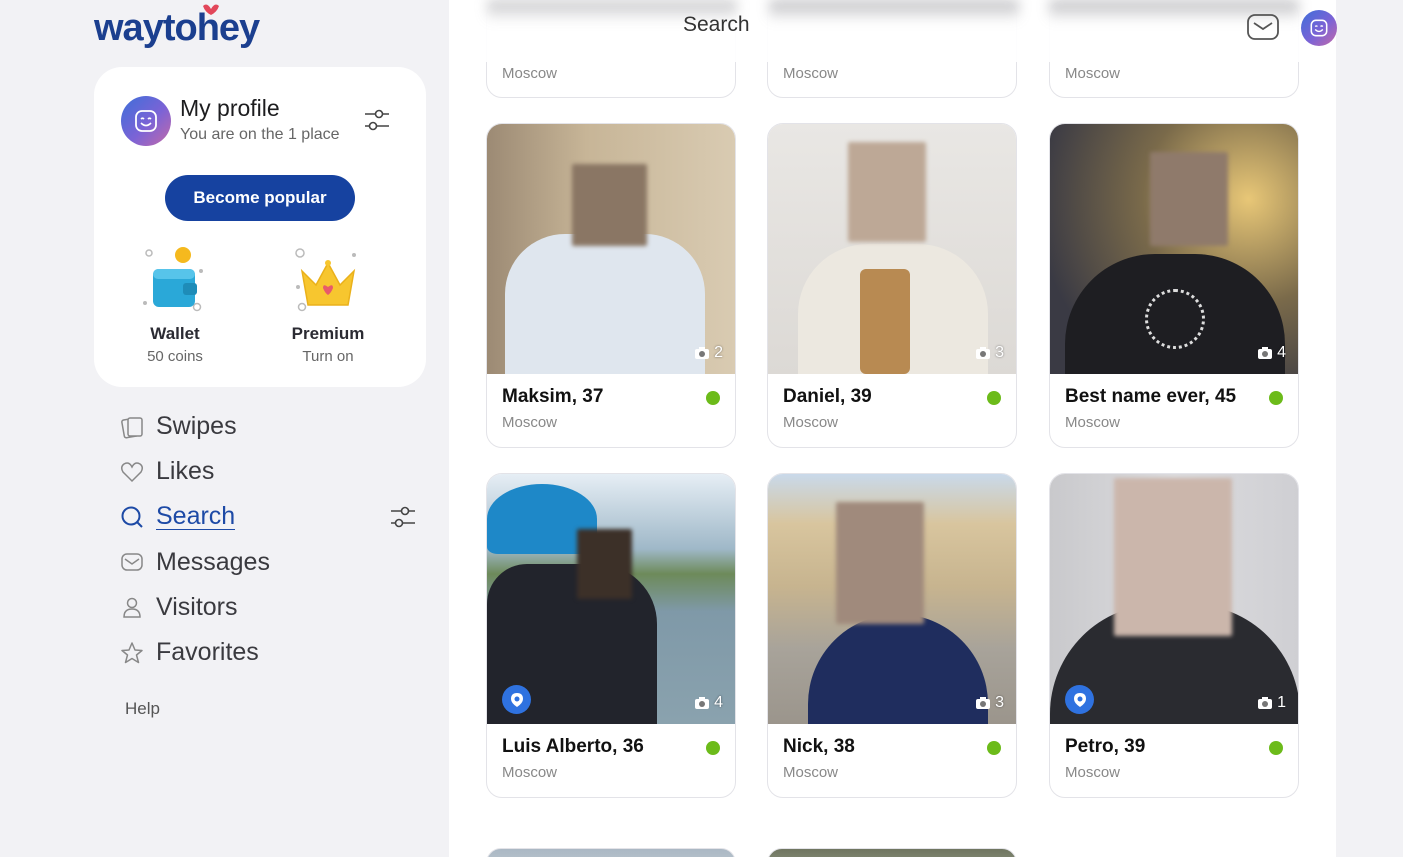 The image size is (1403, 857). I want to click on card-name: Nick, 38, so click(819, 746).